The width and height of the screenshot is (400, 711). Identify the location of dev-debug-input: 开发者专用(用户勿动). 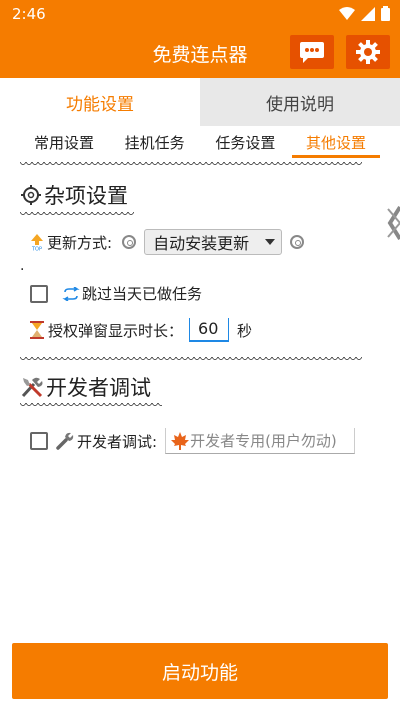
(260, 441).